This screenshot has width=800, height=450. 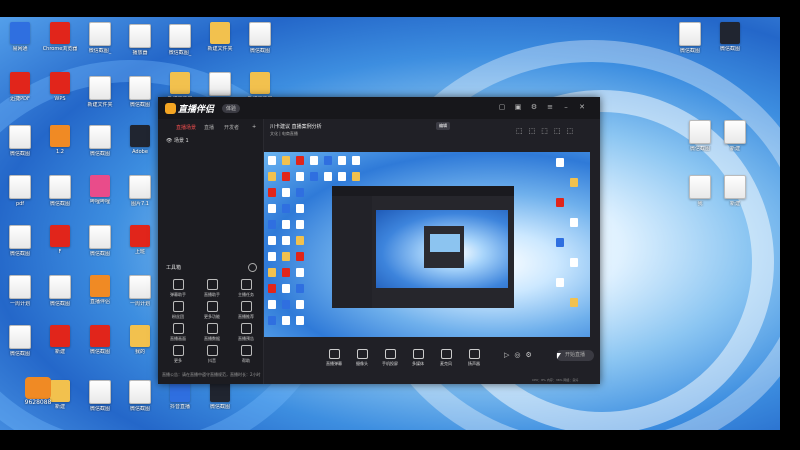 What do you see at coordinates (60, 87) in the screenshot?
I see `desktop-icon: WPS` at bounding box center [60, 87].